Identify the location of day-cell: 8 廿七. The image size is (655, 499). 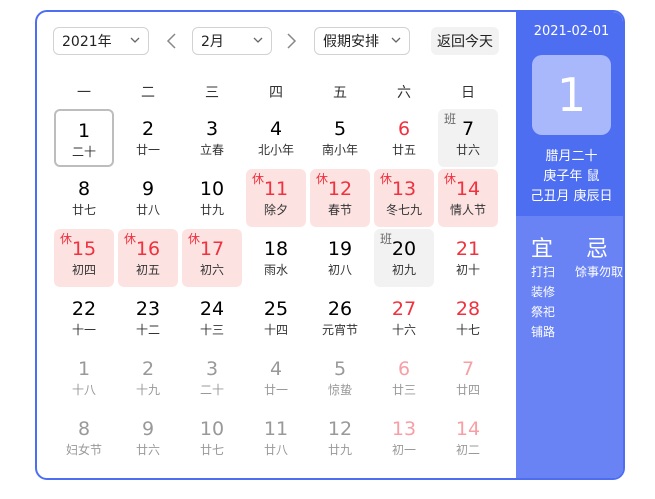
(84, 198).